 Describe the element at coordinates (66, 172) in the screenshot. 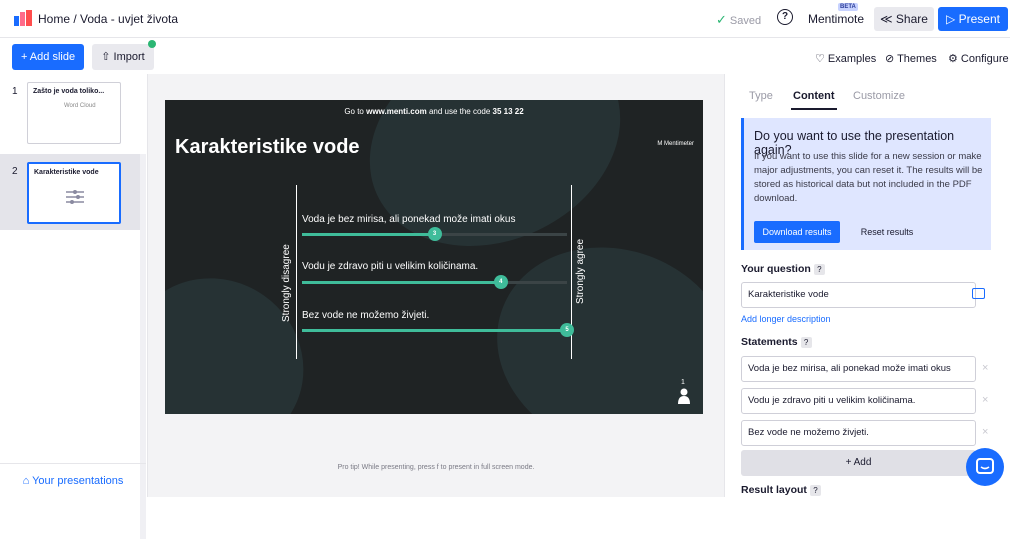

I see `slide-thumb-title: Karakteristike vode` at that location.